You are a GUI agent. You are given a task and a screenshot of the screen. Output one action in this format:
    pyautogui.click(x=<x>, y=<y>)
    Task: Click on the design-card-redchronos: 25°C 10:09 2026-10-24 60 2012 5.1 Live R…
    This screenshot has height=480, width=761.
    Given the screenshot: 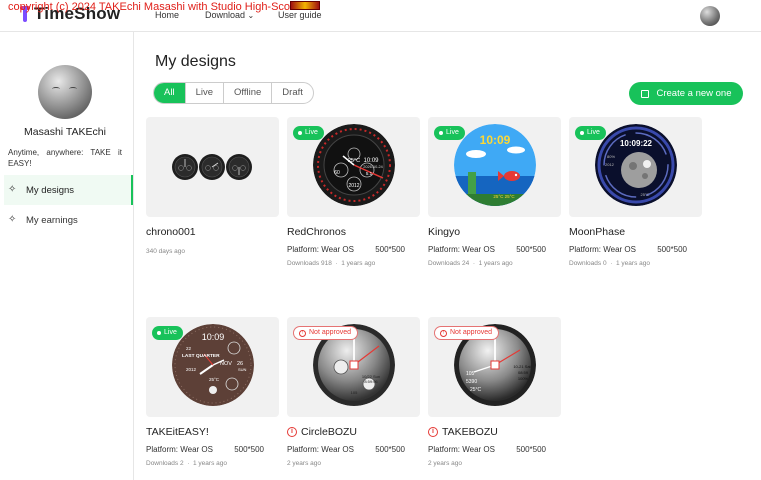 What is the action you would take?
    pyautogui.click(x=353, y=192)
    